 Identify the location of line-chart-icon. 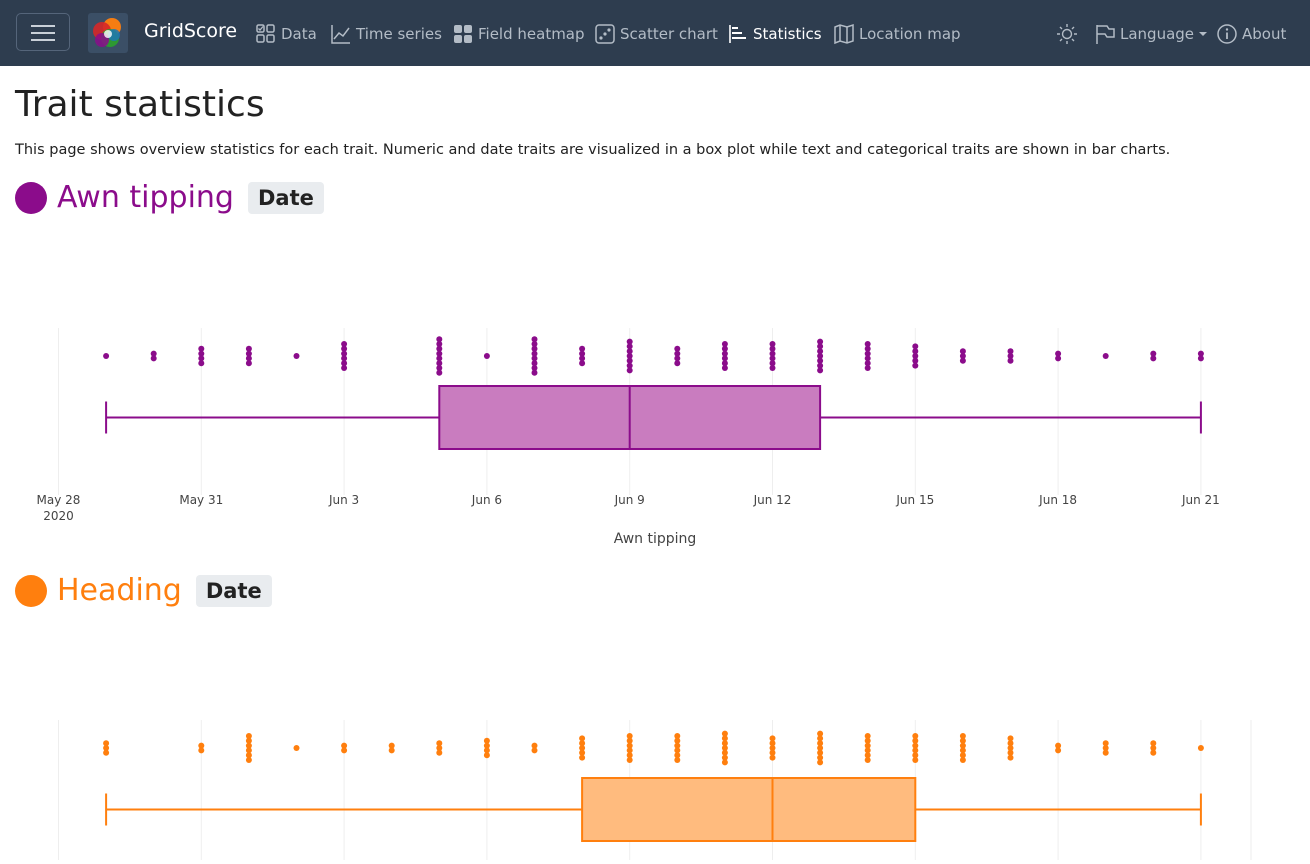
(340, 34).